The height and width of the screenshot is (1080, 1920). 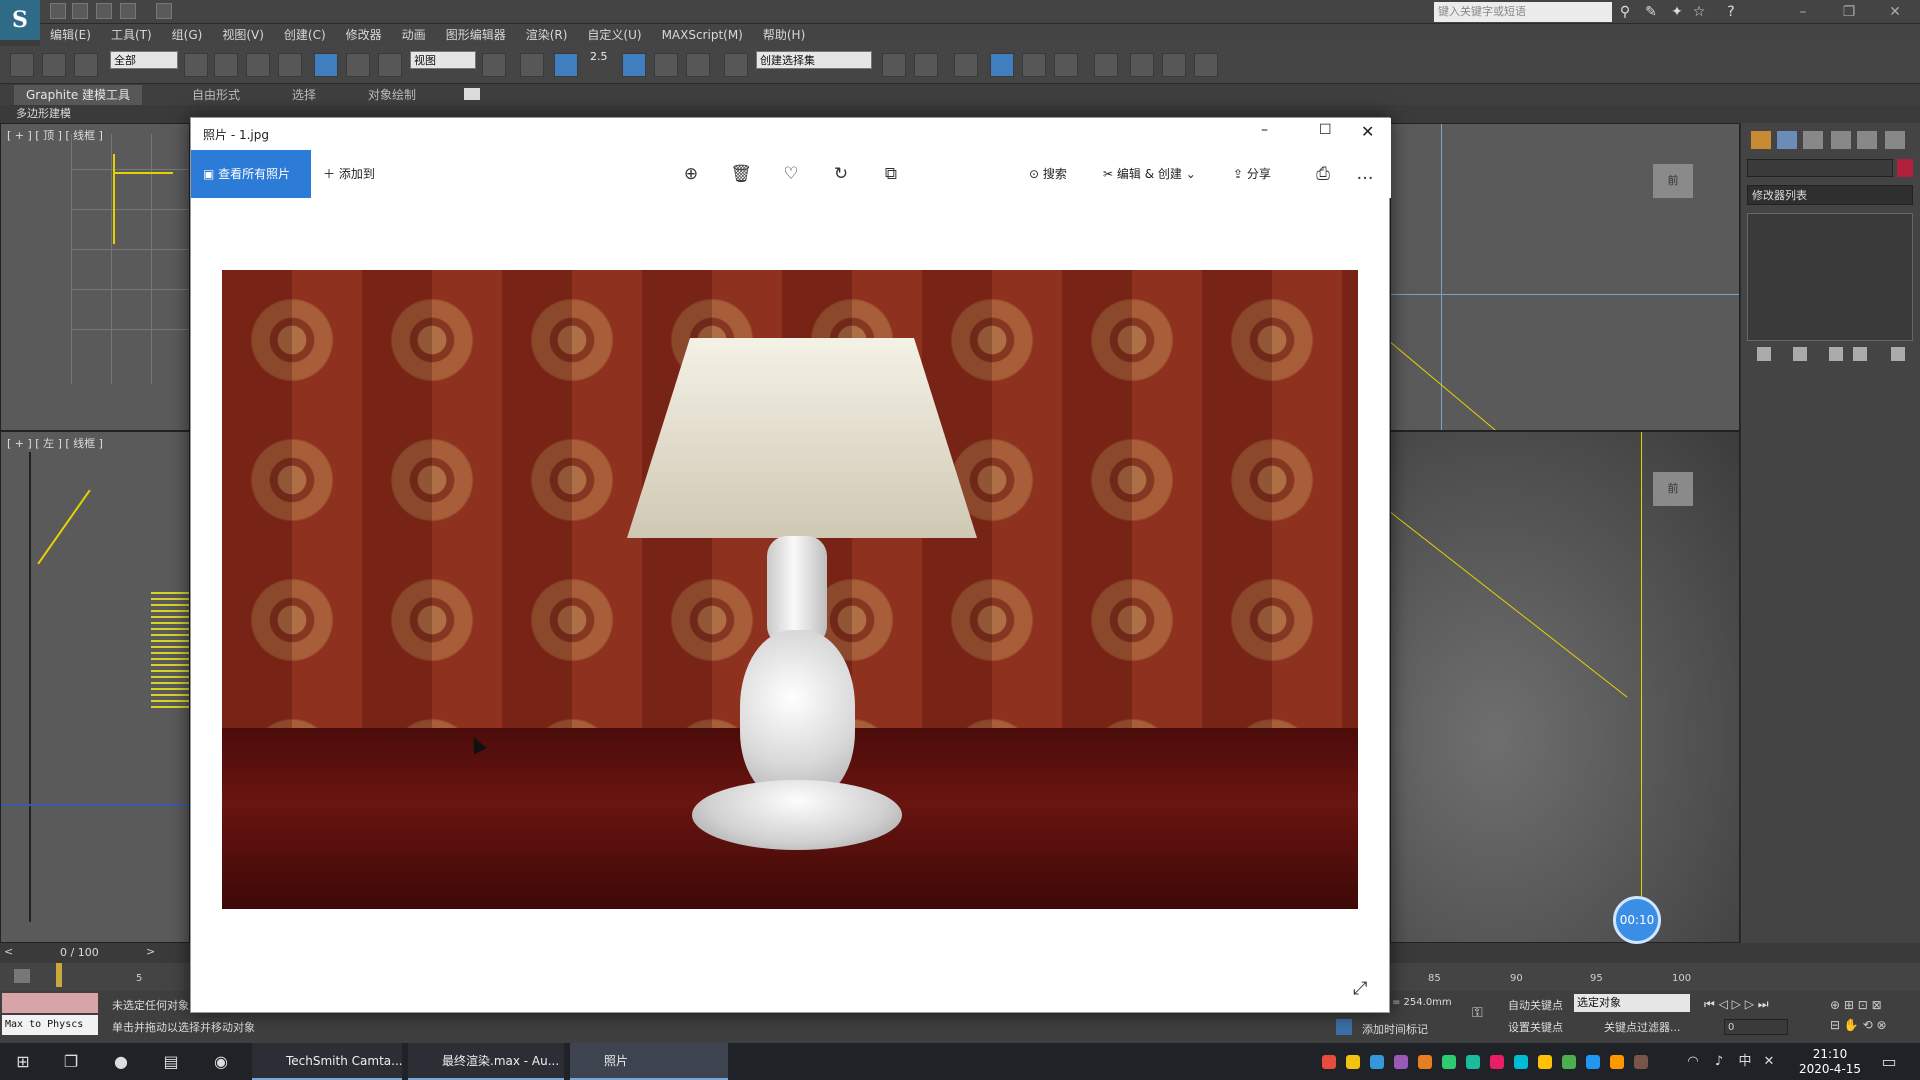 I want to click on zoom-icon: ⊕, so click(x=691, y=174).